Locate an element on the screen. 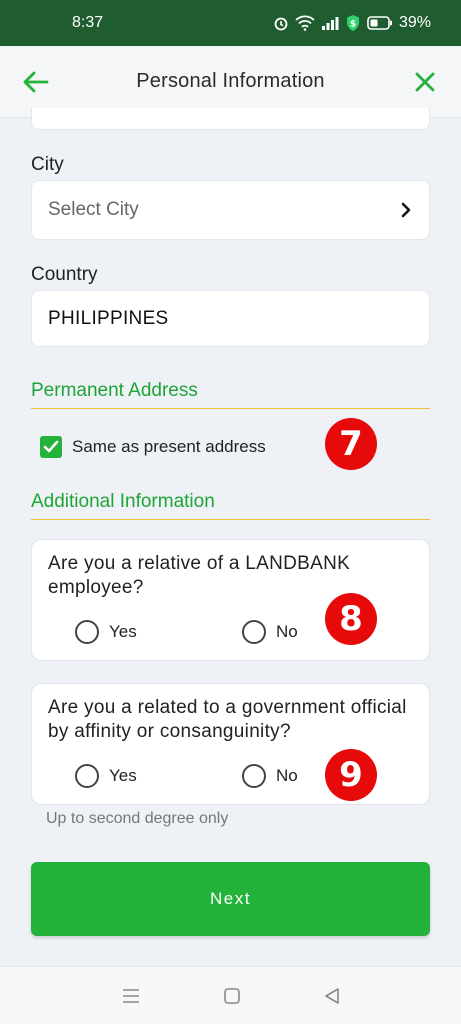 The width and height of the screenshot is (461, 1024). previous-field-edge is located at coordinates (230, 119).